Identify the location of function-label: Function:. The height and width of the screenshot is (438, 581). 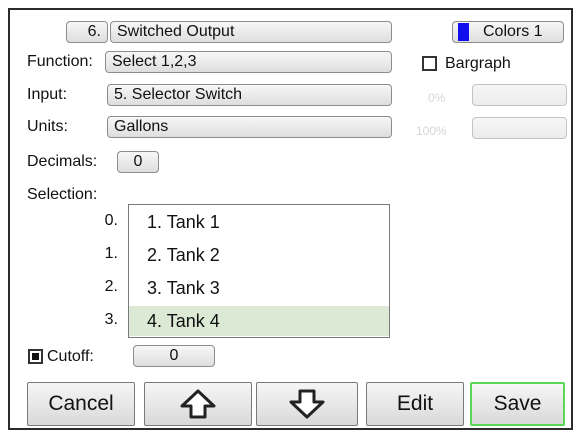
(60, 61).